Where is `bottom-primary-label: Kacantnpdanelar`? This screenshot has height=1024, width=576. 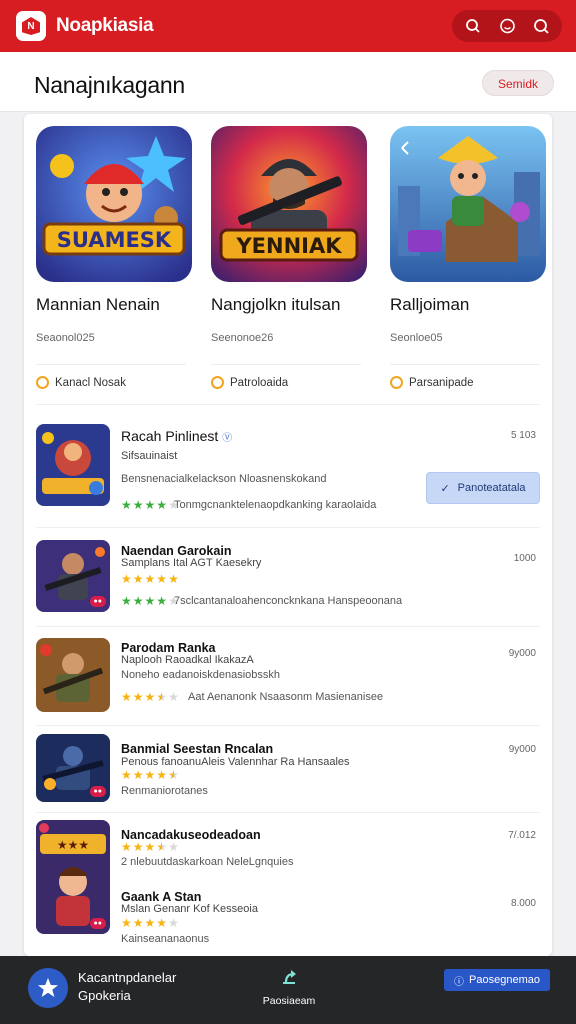
bottom-primary-label: Kacantnpdanelar is located at coordinates (127, 977).